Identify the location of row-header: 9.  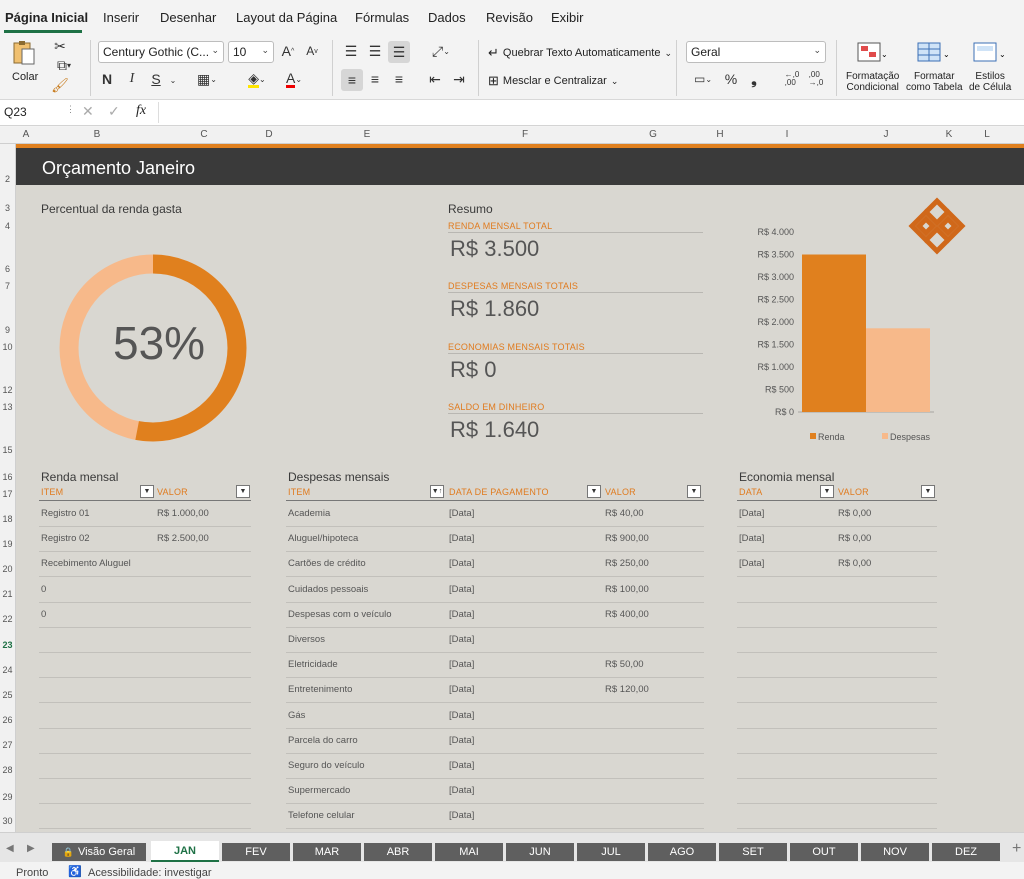
(7, 330).